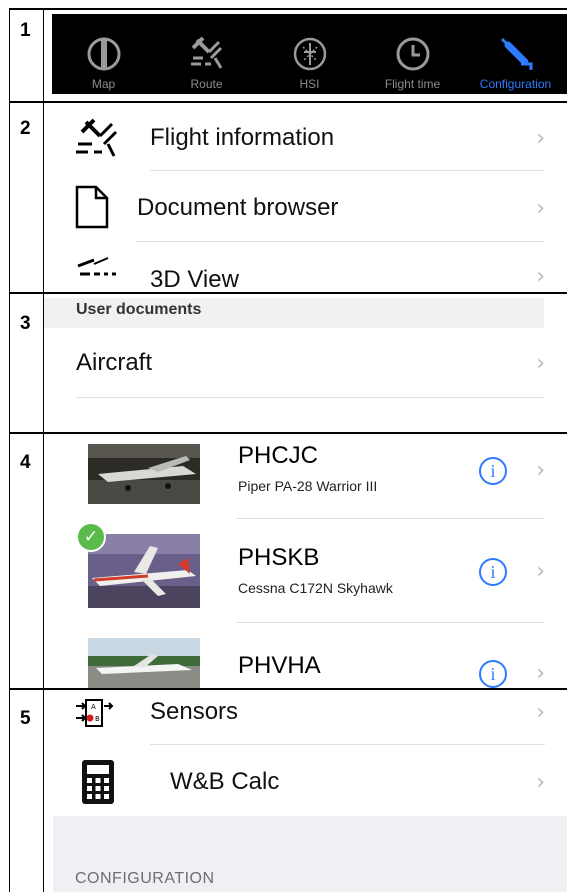 Image resolution: width=567 pixels, height=892 pixels. I want to click on document-browser-row: Document browser ›, so click(305, 208).